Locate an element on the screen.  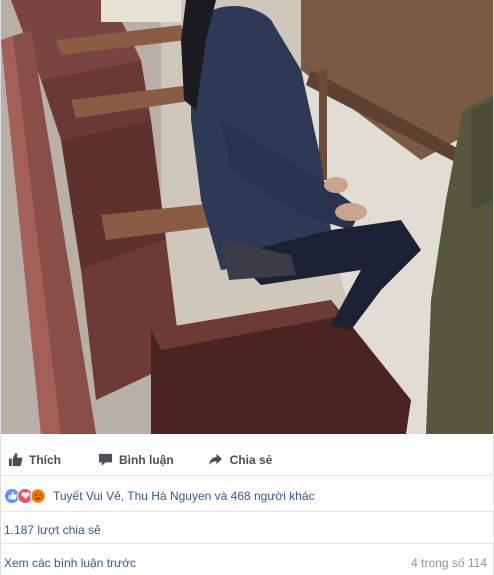
thumbs-up-icon is located at coordinates (15, 460).